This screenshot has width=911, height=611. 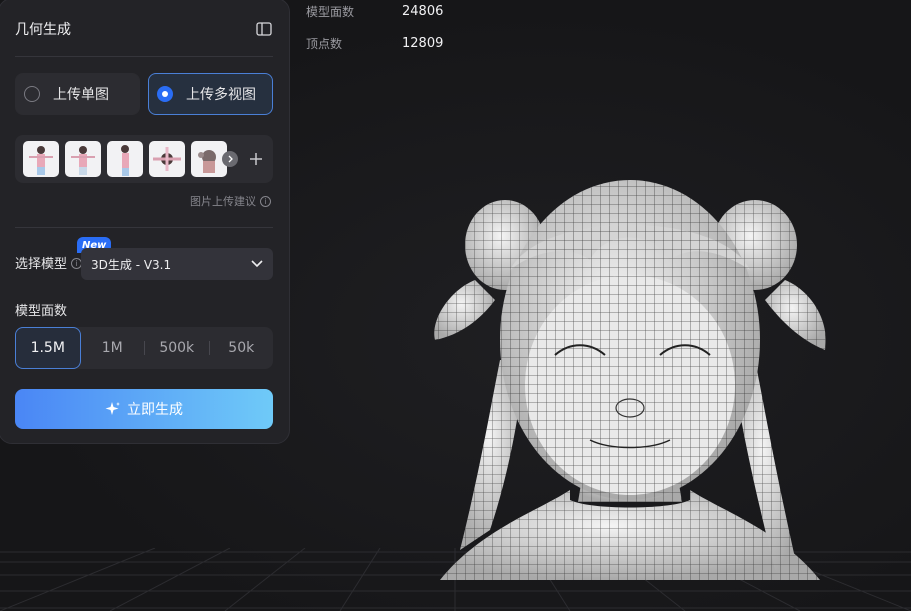 I want to click on thumbnail-back, so click(x=83, y=159).